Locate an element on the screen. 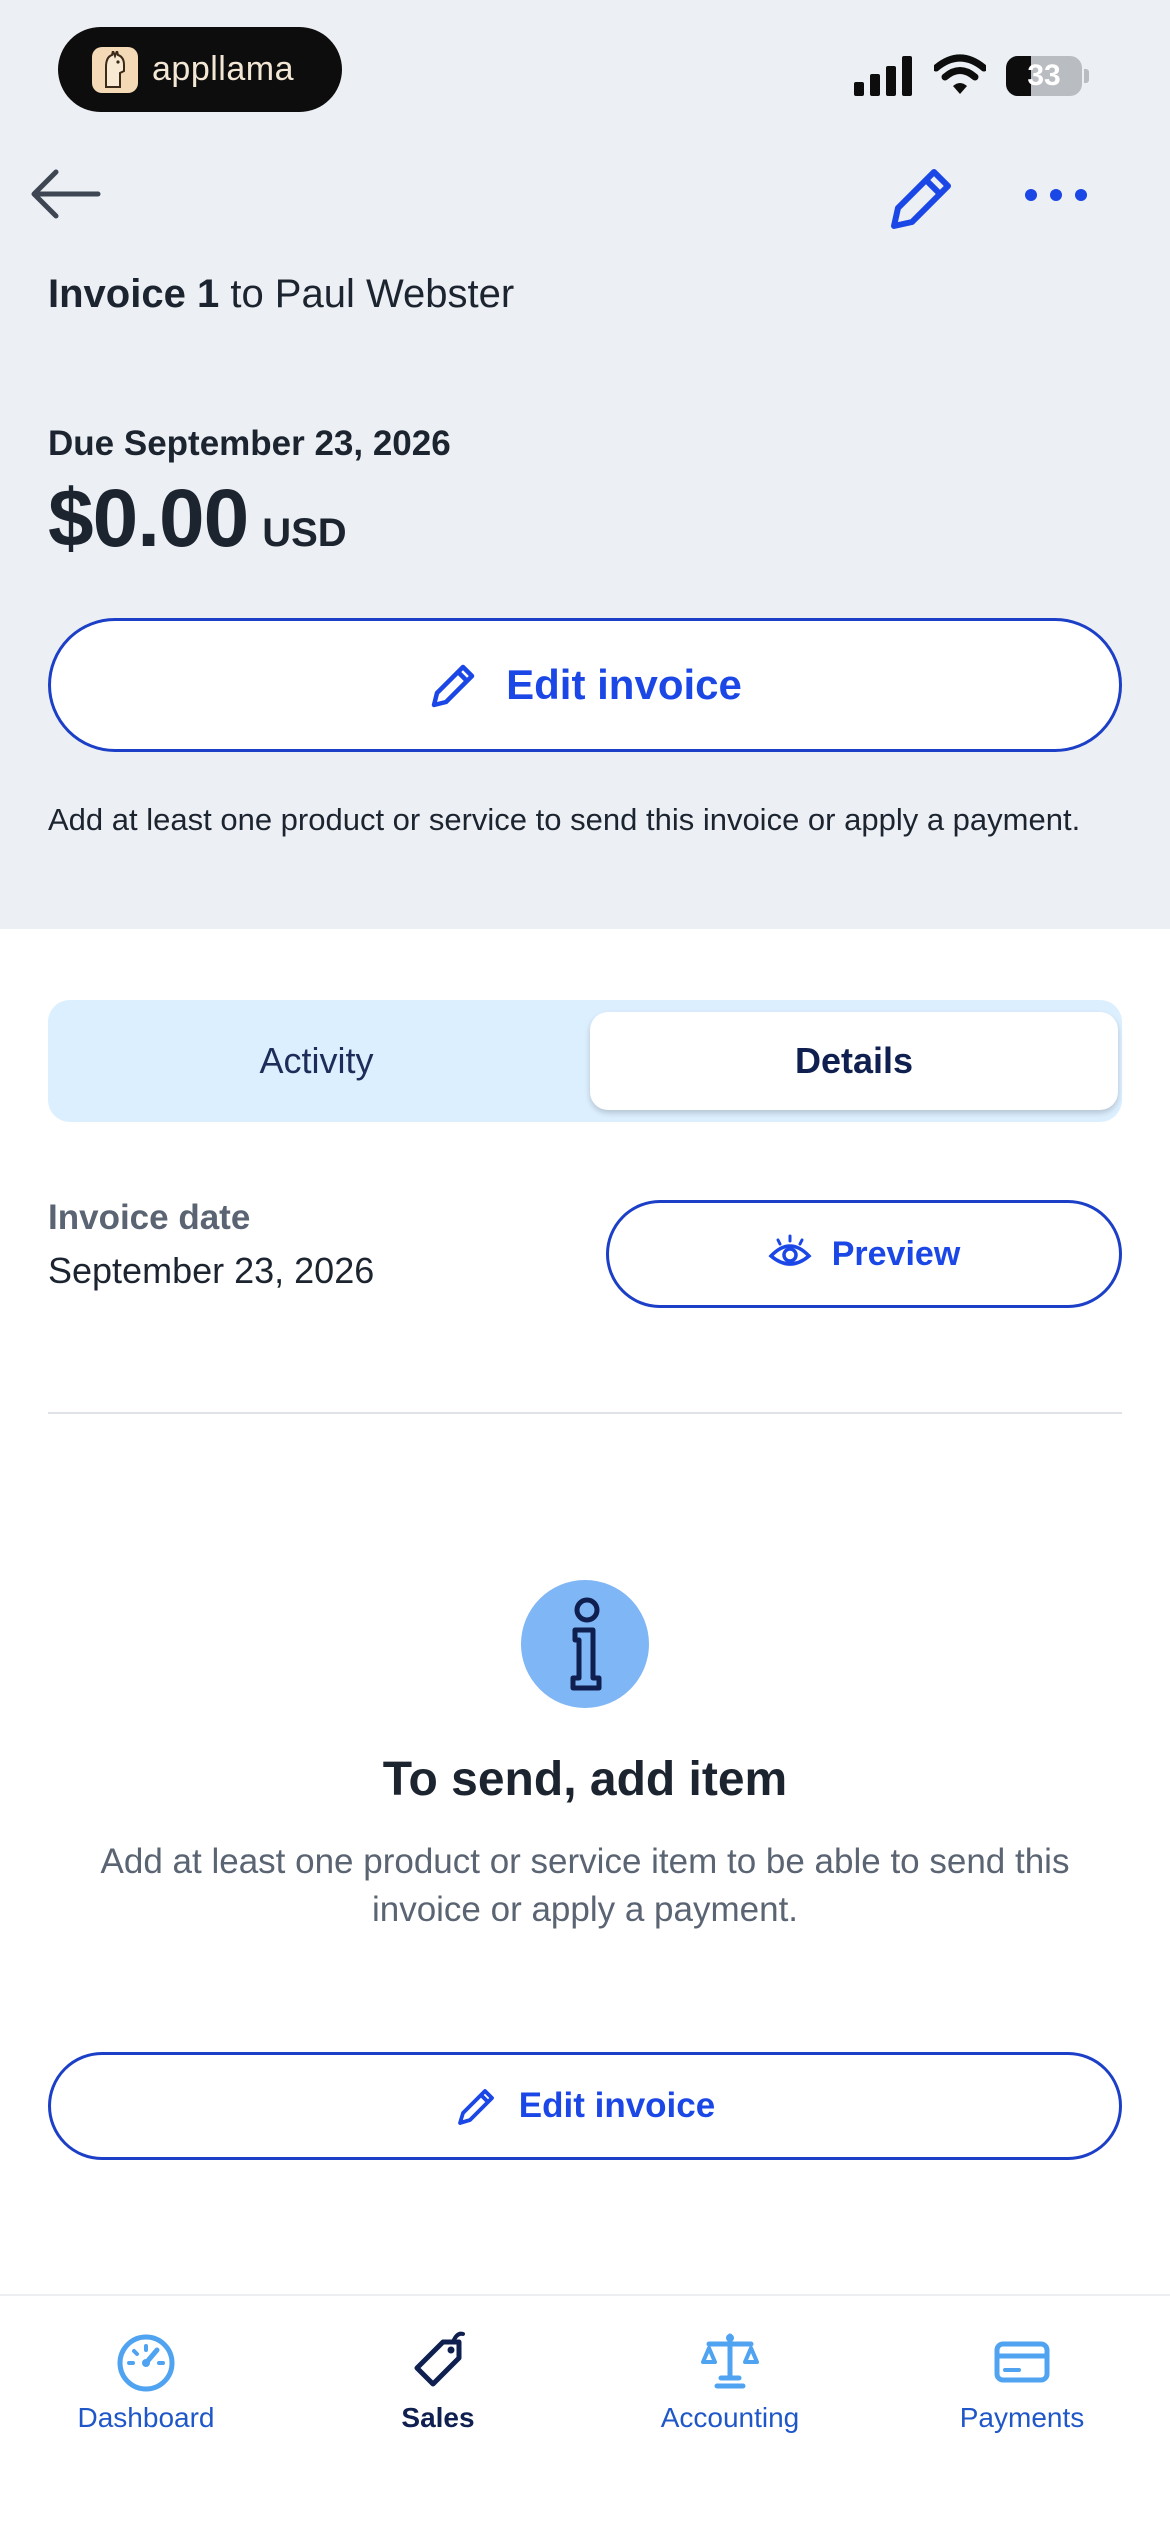  gauge-icon is located at coordinates (146, 2363).